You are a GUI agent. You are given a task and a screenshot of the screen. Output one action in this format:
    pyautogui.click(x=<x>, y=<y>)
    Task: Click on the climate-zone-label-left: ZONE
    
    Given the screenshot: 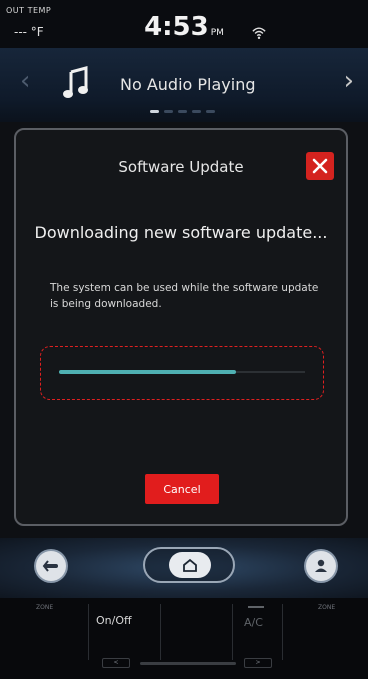 What is the action you would take?
    pyautogui.click(x=45, y=607)
    